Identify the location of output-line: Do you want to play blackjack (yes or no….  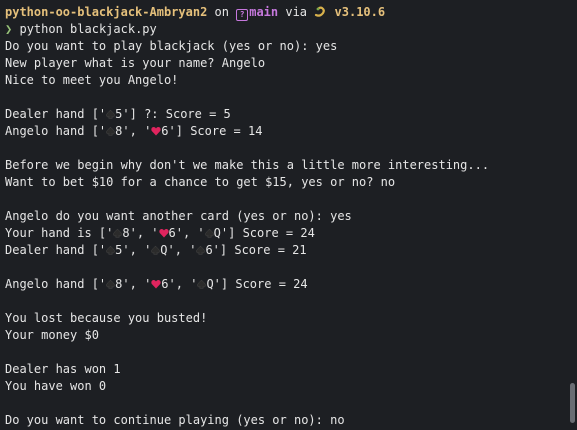
(171, 46).